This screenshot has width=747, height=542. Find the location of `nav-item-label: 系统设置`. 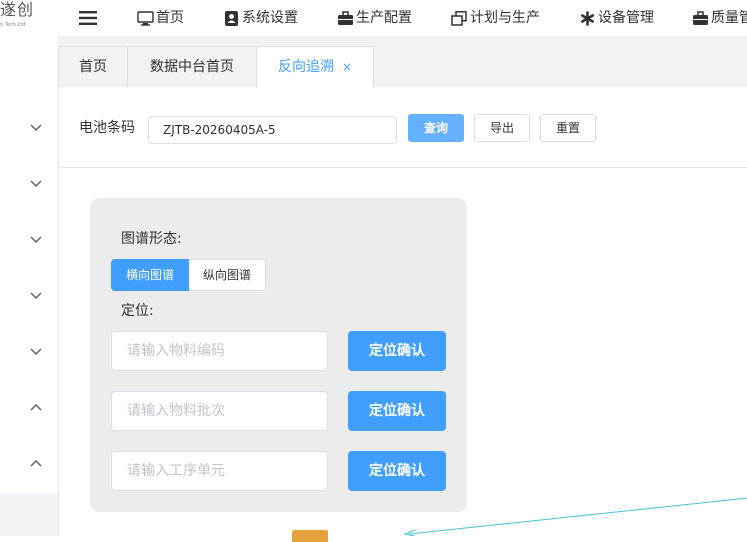

nav-item-label: 系统设置 is located at coordinates (270, 18).